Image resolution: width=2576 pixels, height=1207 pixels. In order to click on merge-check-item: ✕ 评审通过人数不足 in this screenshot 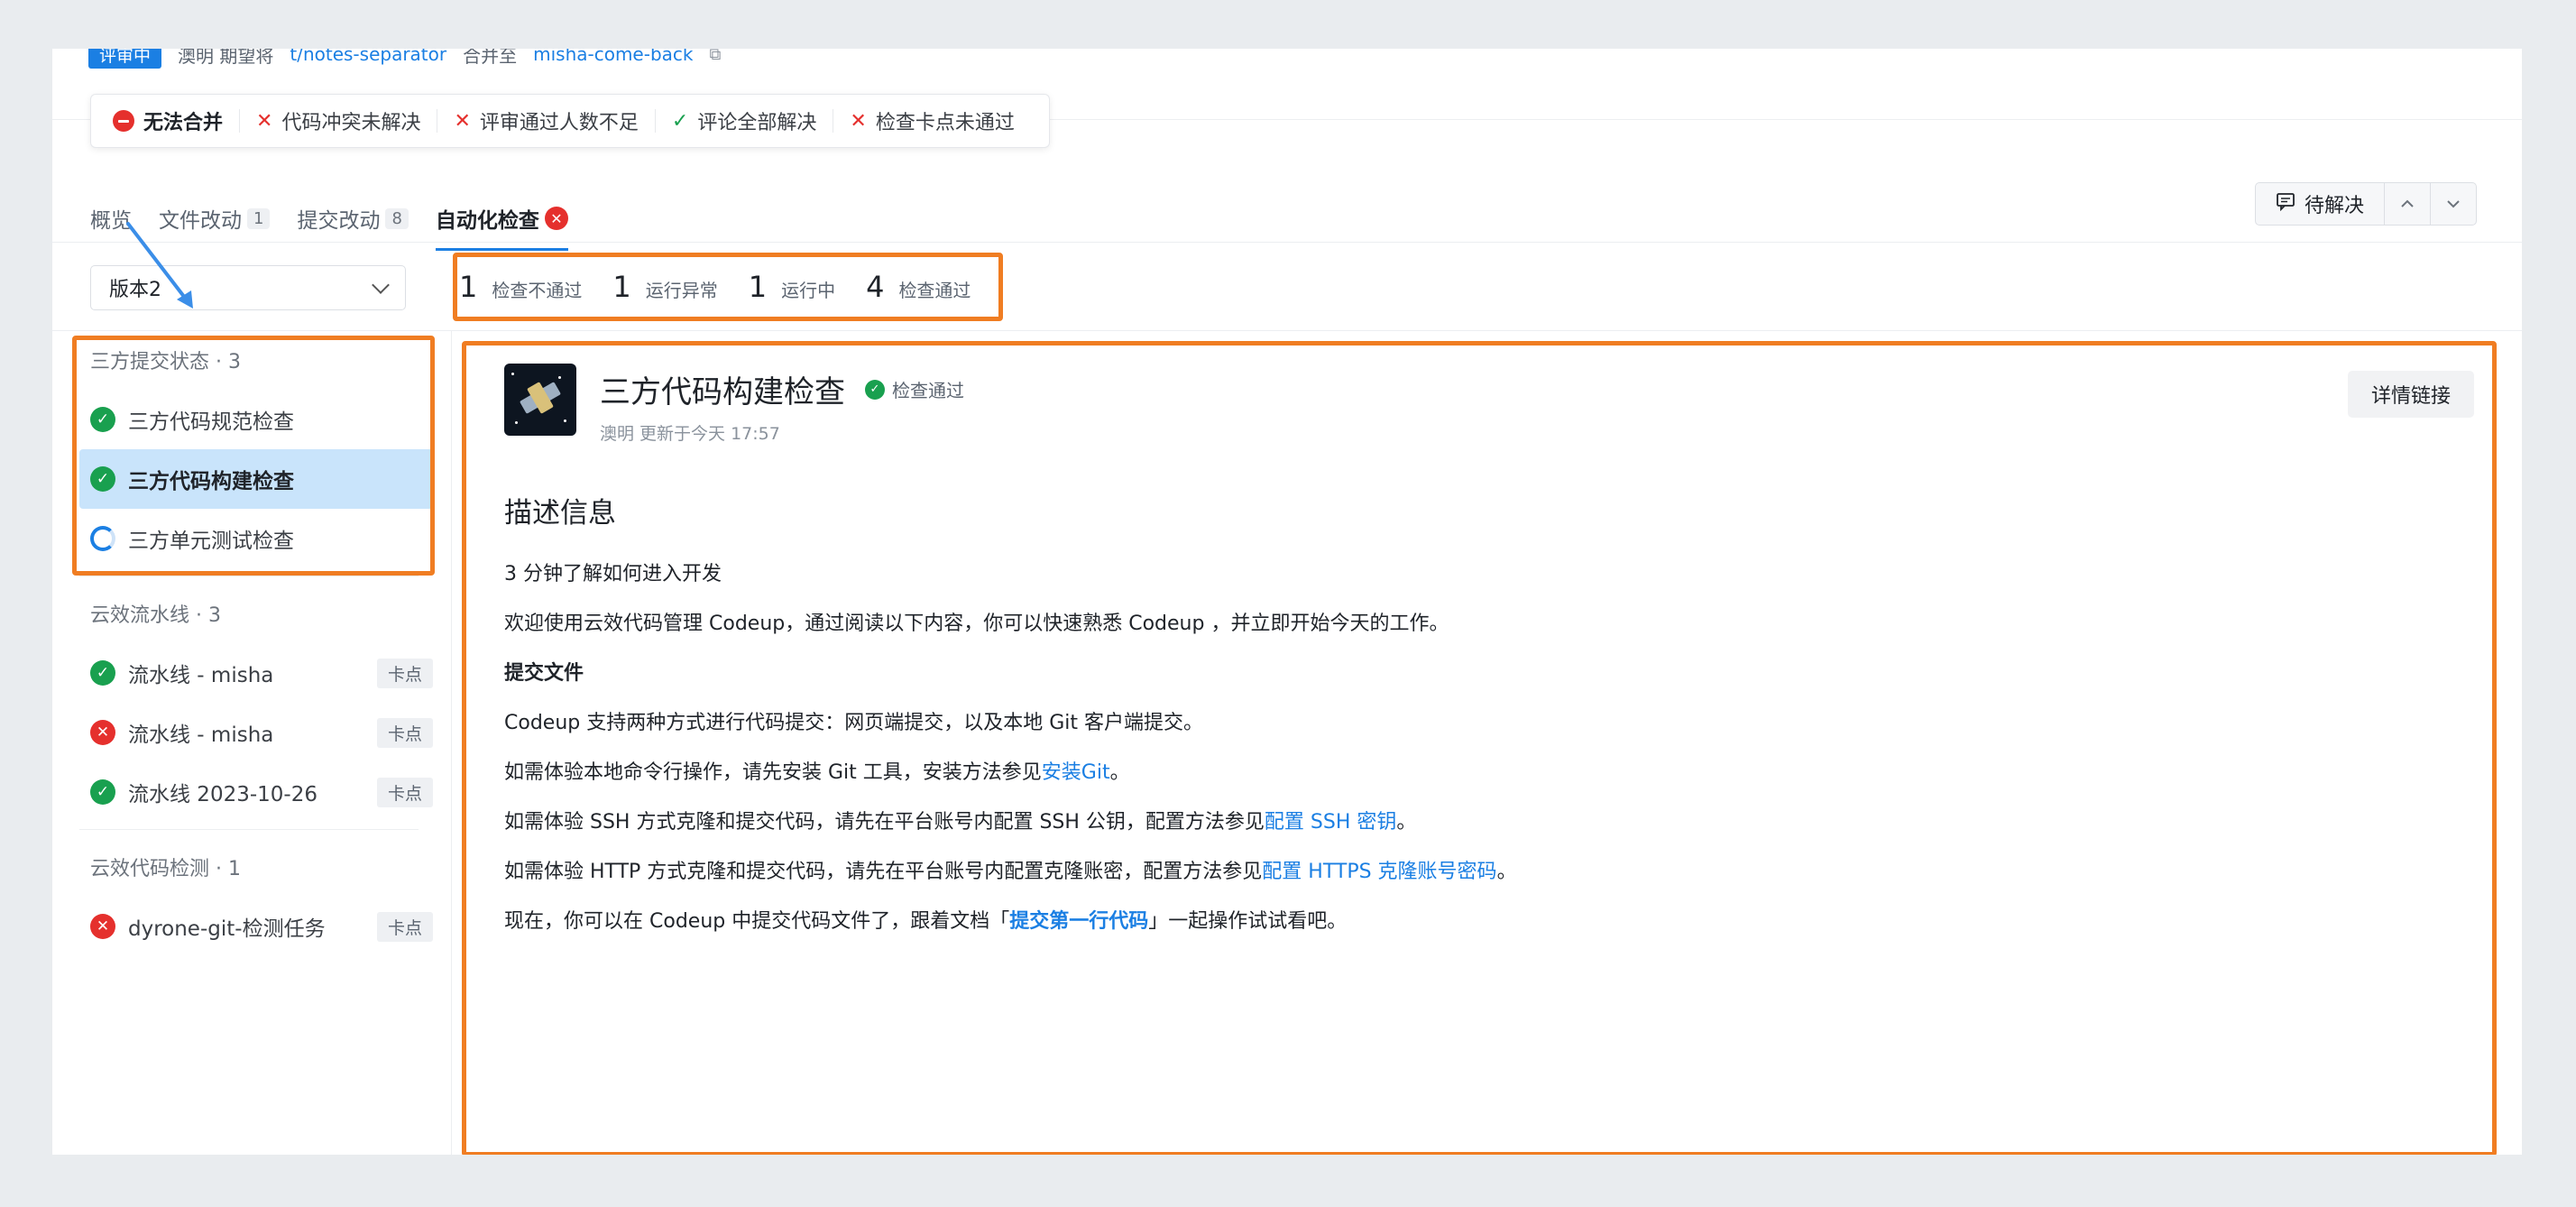, I will do `click(546, 121)`.